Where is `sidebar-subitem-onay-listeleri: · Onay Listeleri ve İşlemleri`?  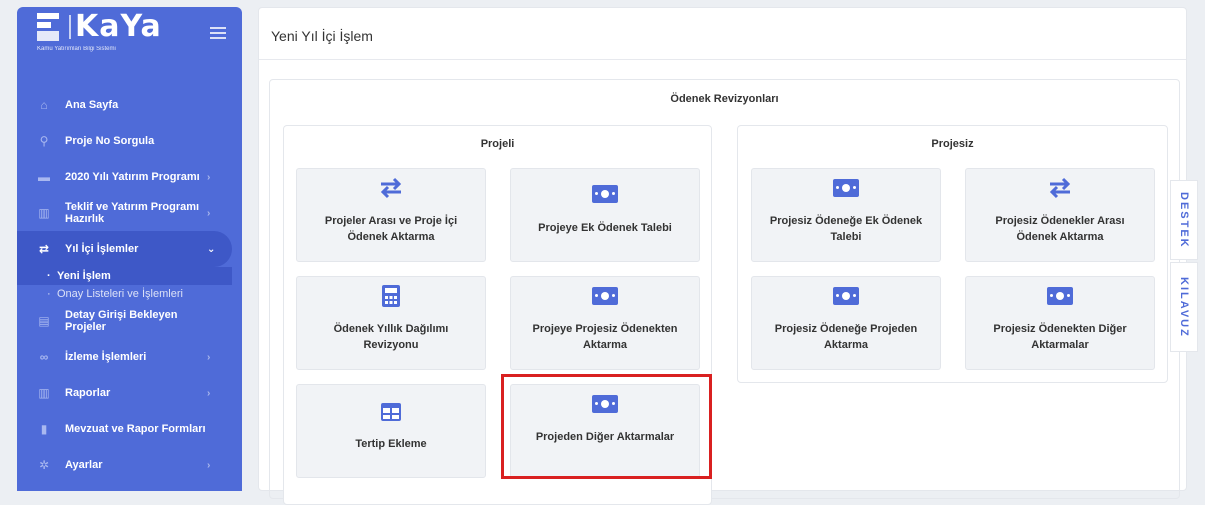
sidebar-subitem-onay-listeleri: · Onay Listeleri ve İşlemleri is located at coordinates (129, 294).